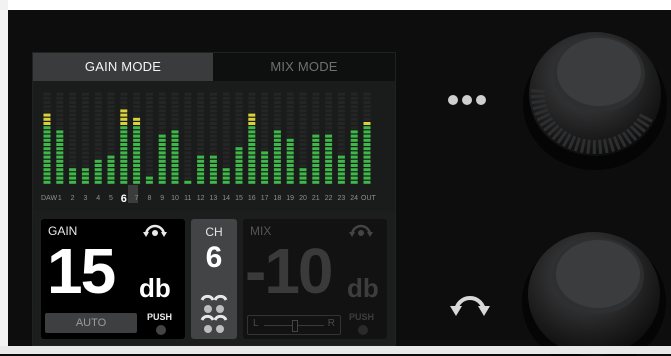 Image resolution: width=671 pixels, height=356 pixels. What do you see at coordinates (593, 290) in the screenshot?
I see `bottom-rotary-knob` at bounding box center [593, 290].